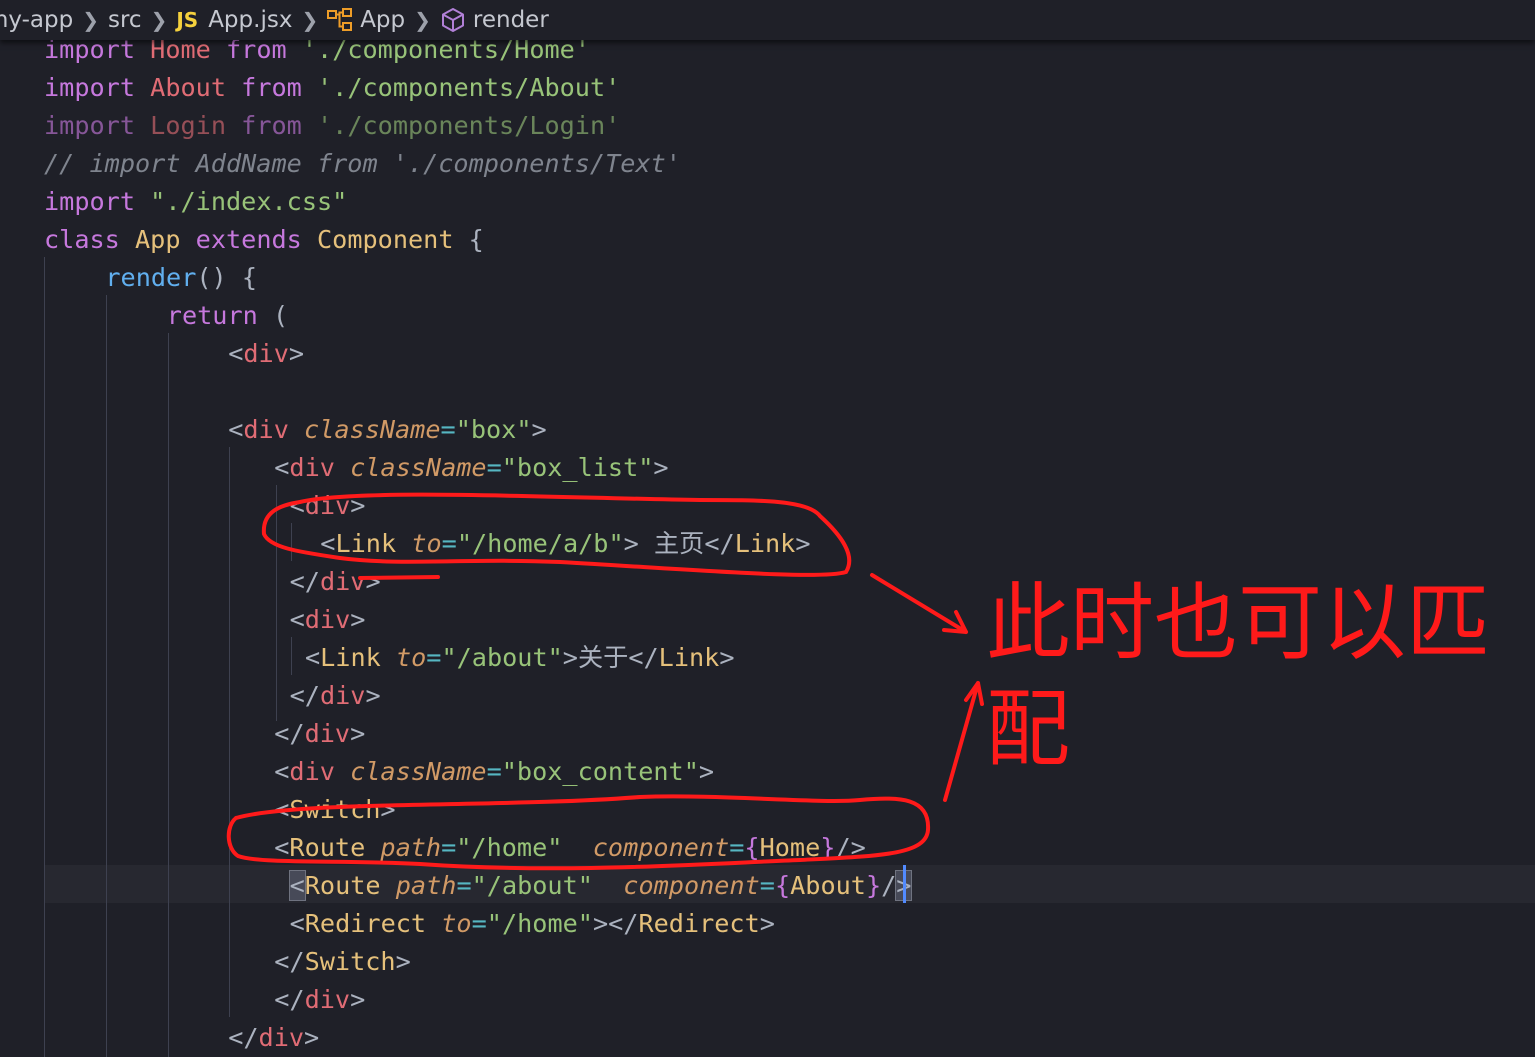  I want to click on code-token: './components/About', so click(469, 87).